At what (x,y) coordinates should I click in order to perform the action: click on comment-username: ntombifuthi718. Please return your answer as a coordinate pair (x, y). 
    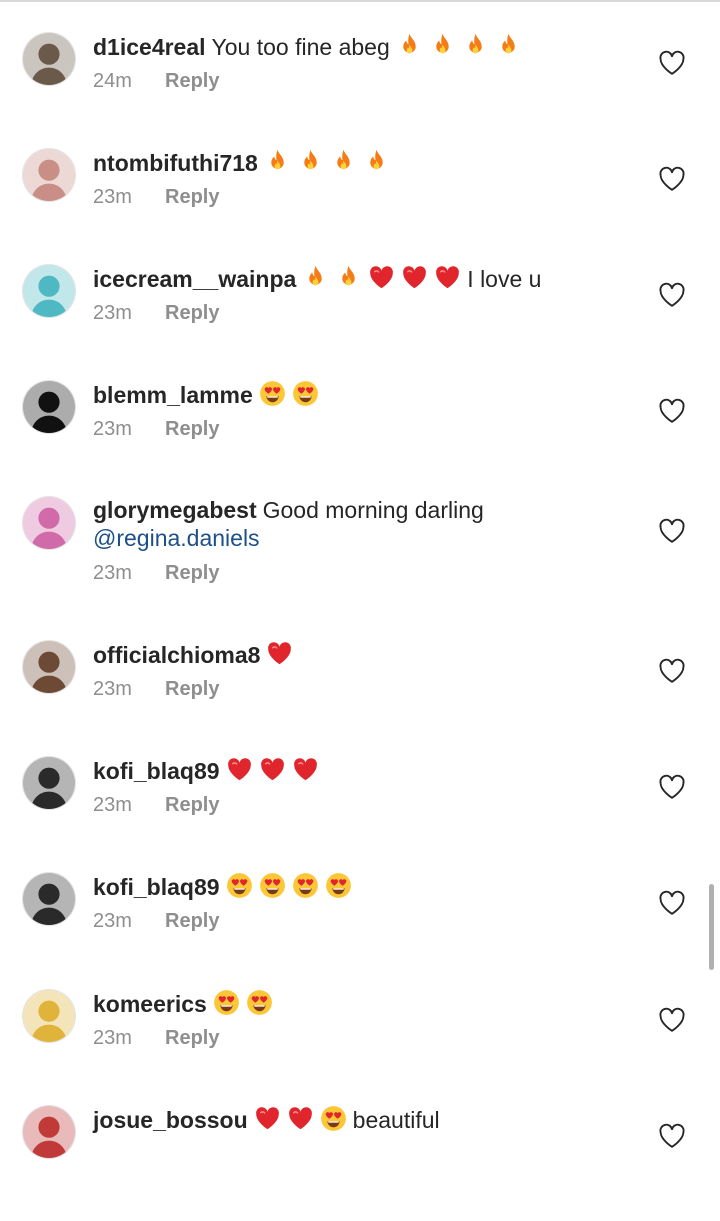
    Looking at the image, I should click on (175, 163).